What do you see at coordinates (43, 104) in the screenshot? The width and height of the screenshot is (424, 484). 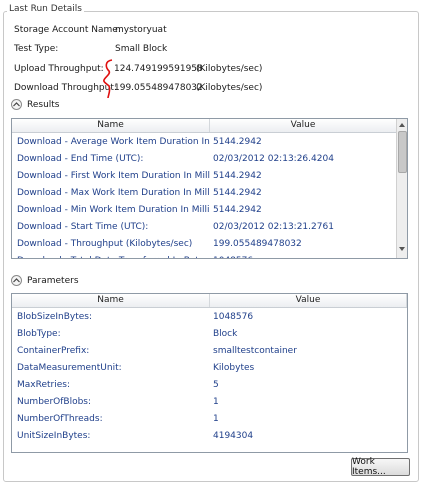 I see `results-title: Results` at bounding box center [43, 104].